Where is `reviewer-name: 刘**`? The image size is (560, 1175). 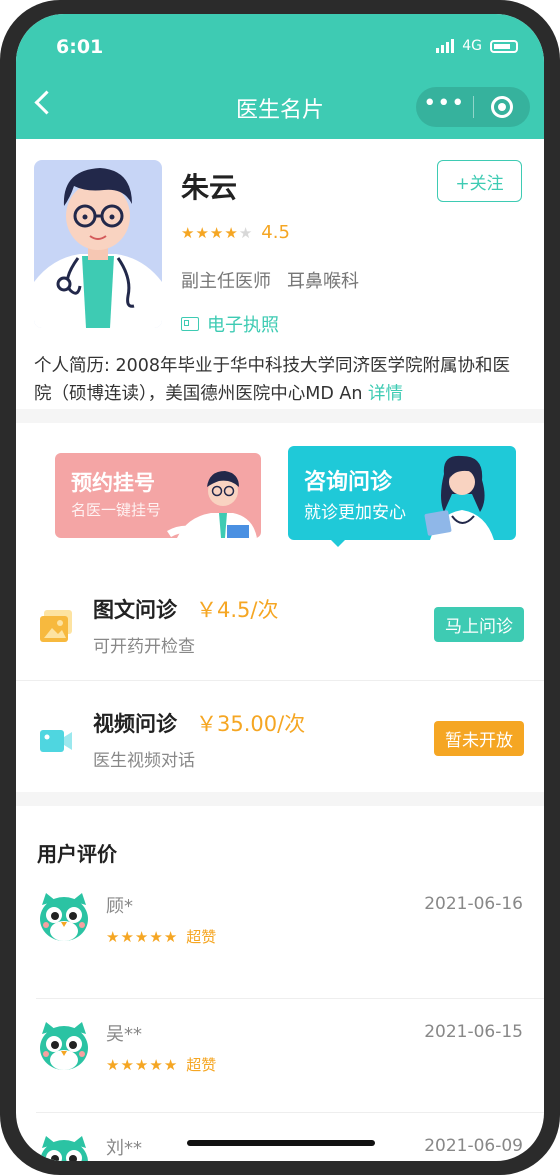 reviewer-name: 刘** is located at coordinates (124, 1148).